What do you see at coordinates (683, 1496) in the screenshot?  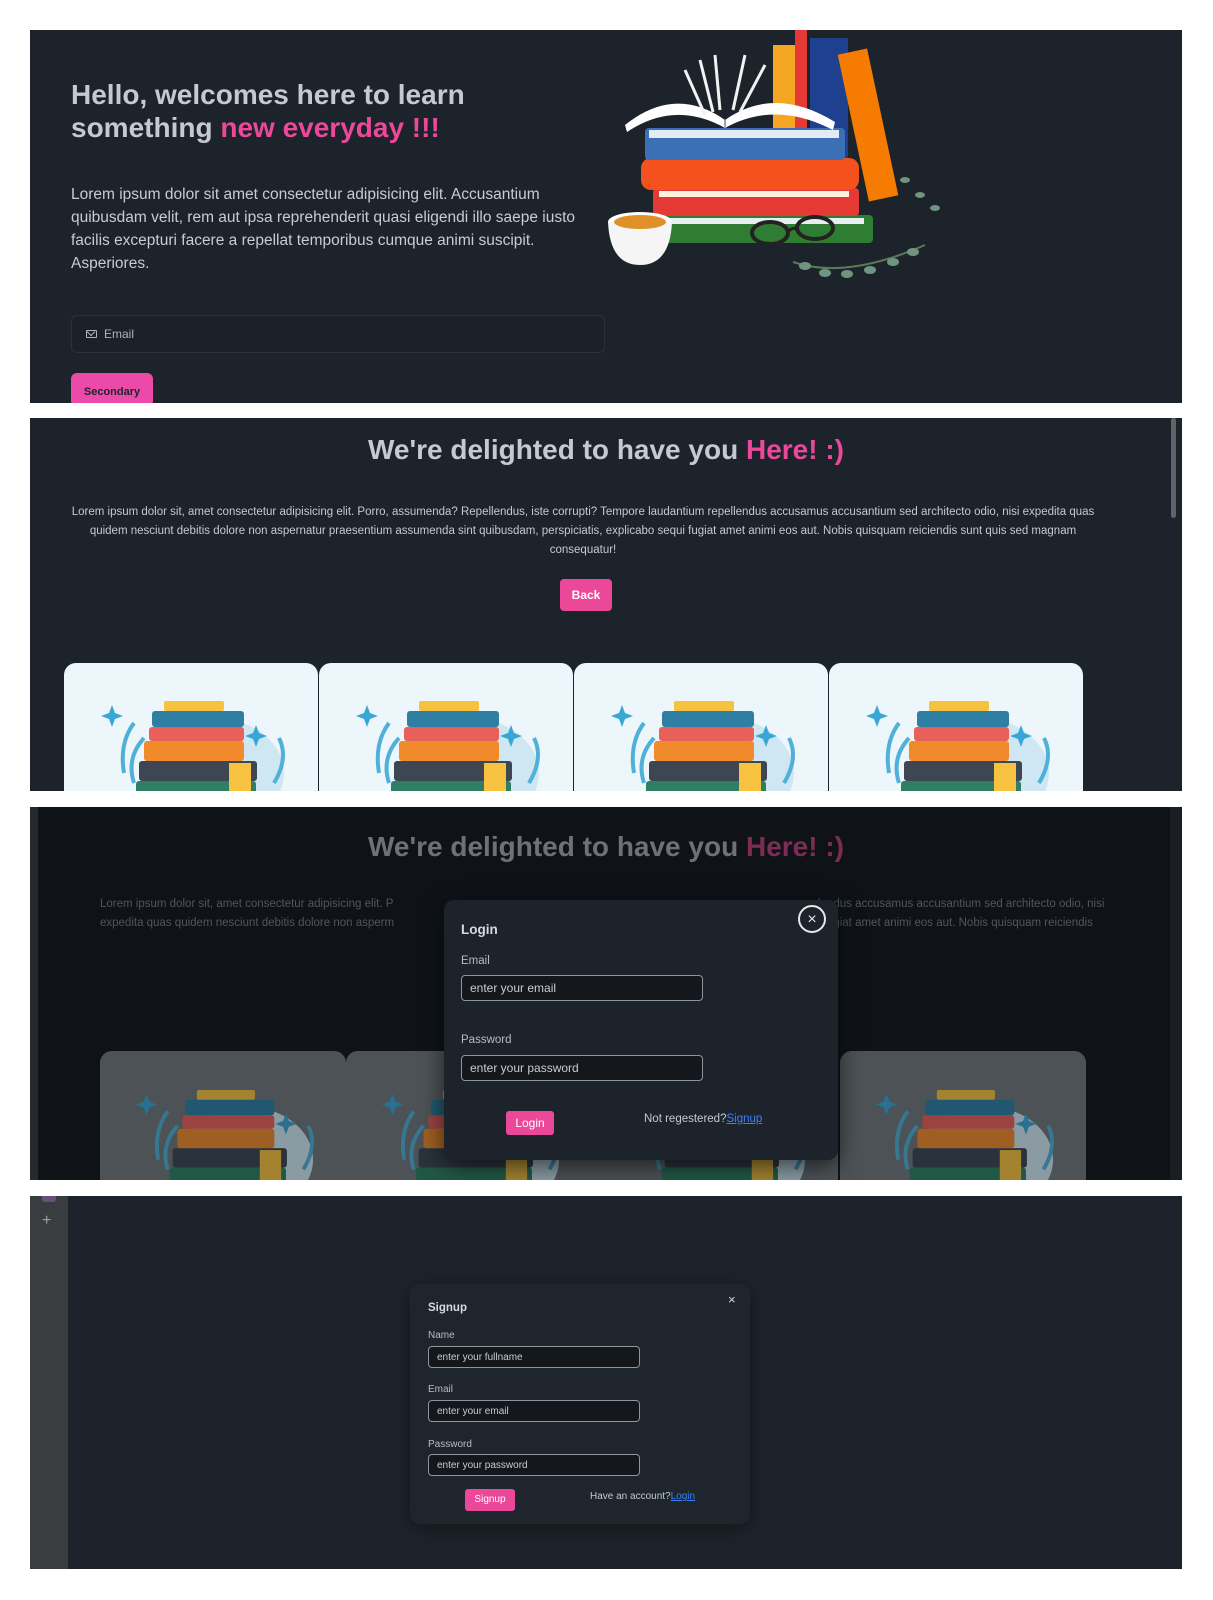 I see `login-link: Login` at bounding box center [683, 1496].